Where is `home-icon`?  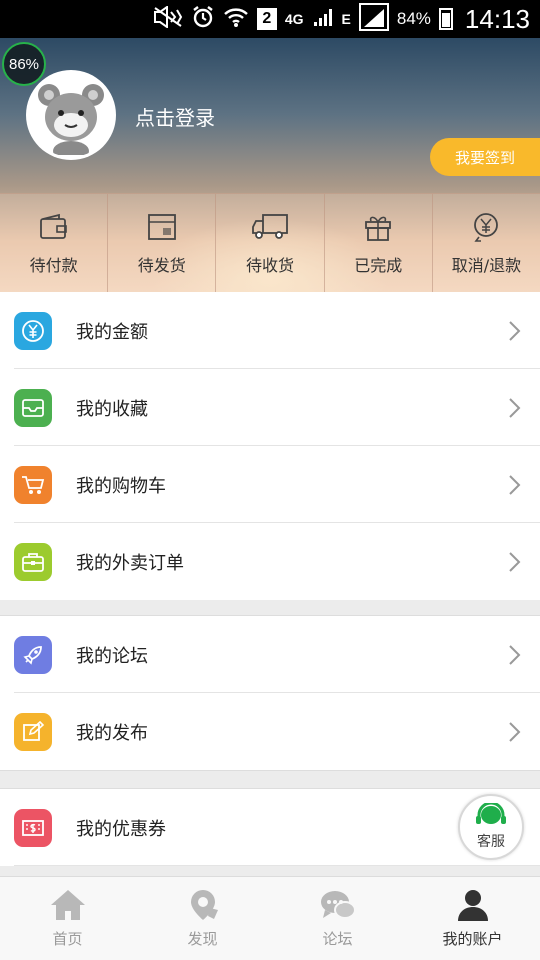 home-icon is located at coordinates (67, 905).